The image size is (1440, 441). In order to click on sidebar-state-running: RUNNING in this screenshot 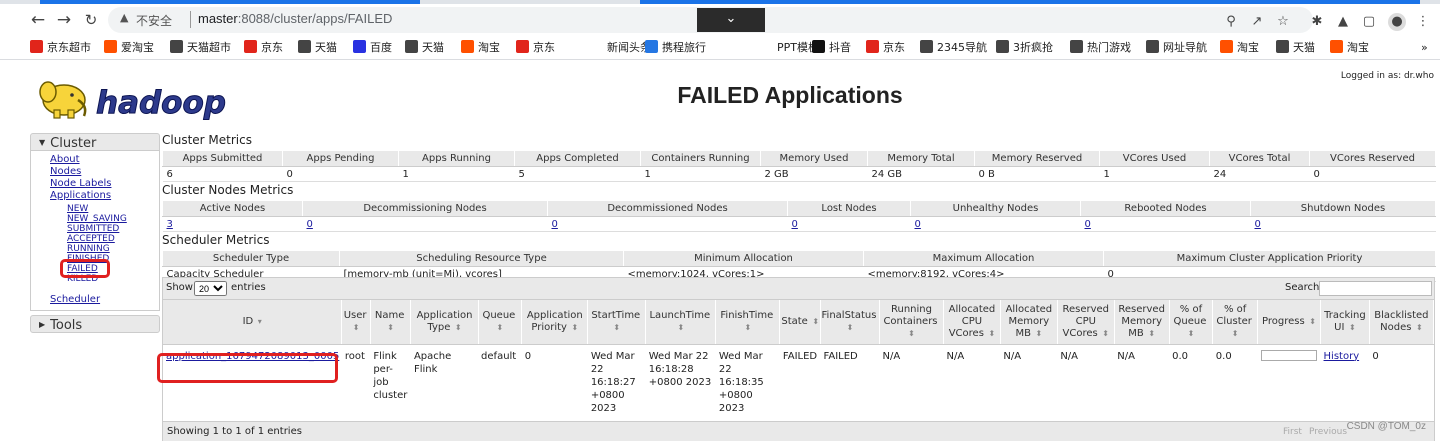, I will do `click(88, 249)`.